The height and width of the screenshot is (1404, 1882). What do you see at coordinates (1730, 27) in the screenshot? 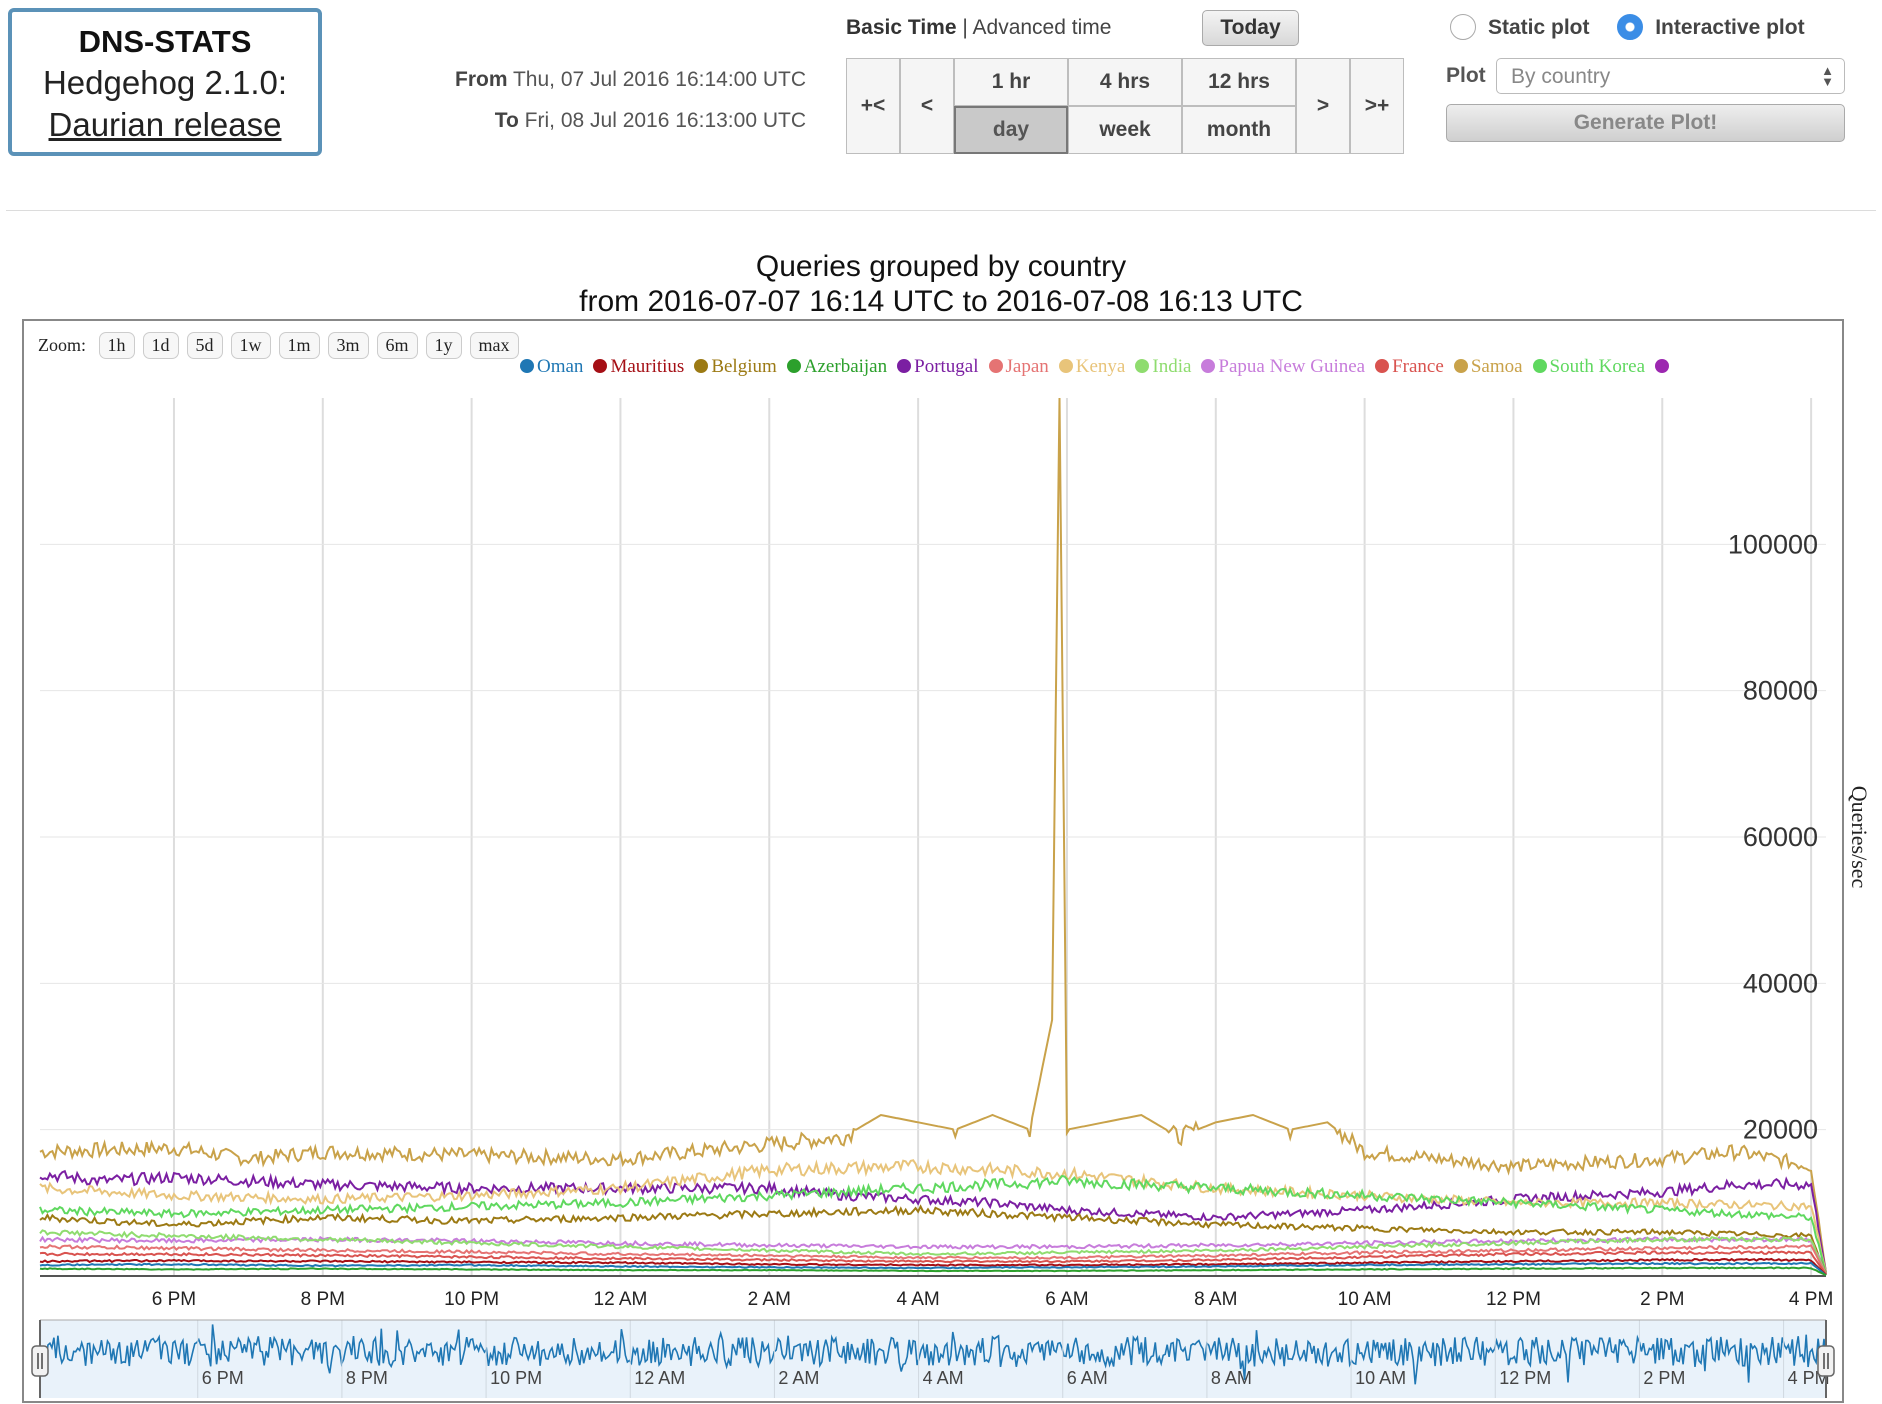
I see `interactive-plot-label: Interactive plot` at bounding box center [1730, 27].